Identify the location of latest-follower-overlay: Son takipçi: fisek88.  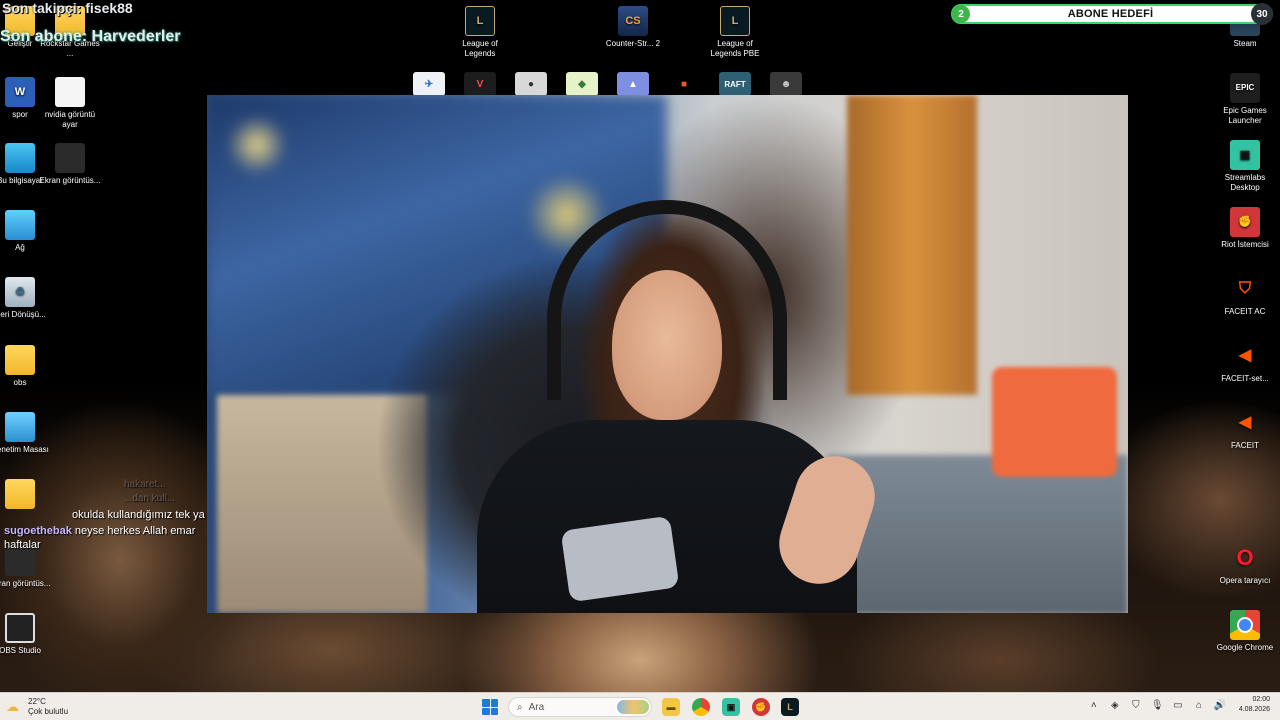
(67, 8).